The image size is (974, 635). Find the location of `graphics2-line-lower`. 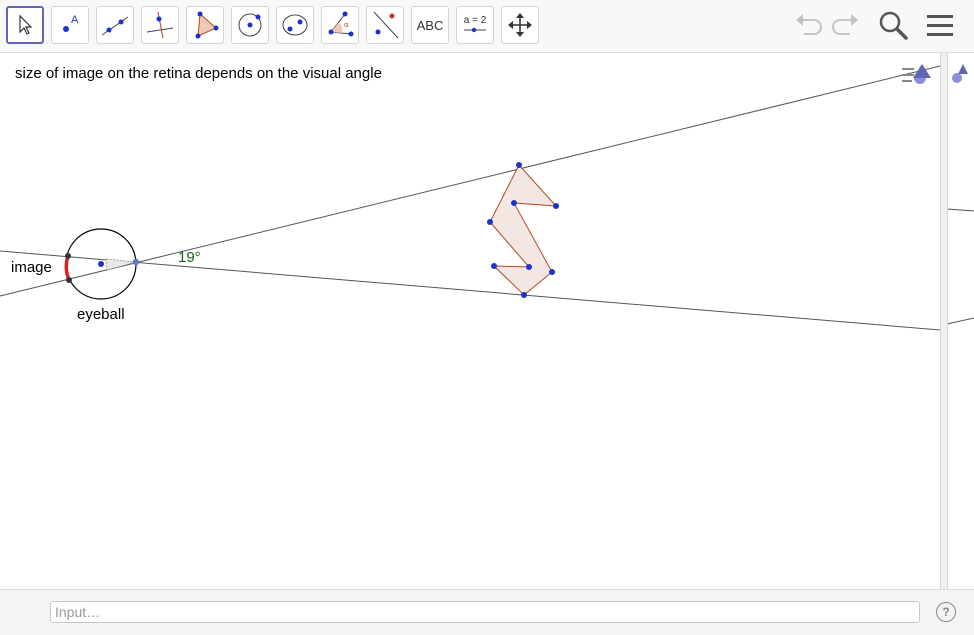

graphics2-line-lower is located at coordinates (960, 321).